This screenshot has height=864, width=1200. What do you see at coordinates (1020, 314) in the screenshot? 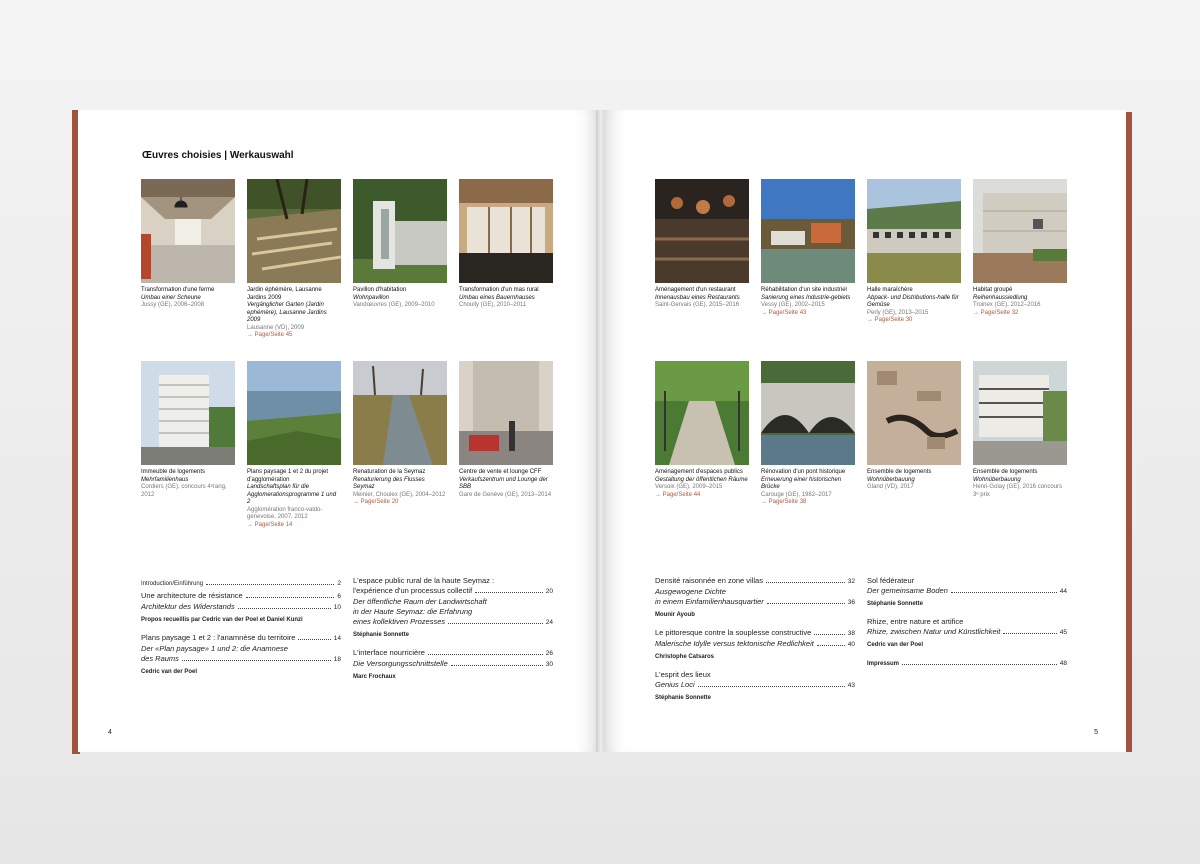
I see `page-ref-link: → Page/Seite 32` at bounding box center [1020, 314].